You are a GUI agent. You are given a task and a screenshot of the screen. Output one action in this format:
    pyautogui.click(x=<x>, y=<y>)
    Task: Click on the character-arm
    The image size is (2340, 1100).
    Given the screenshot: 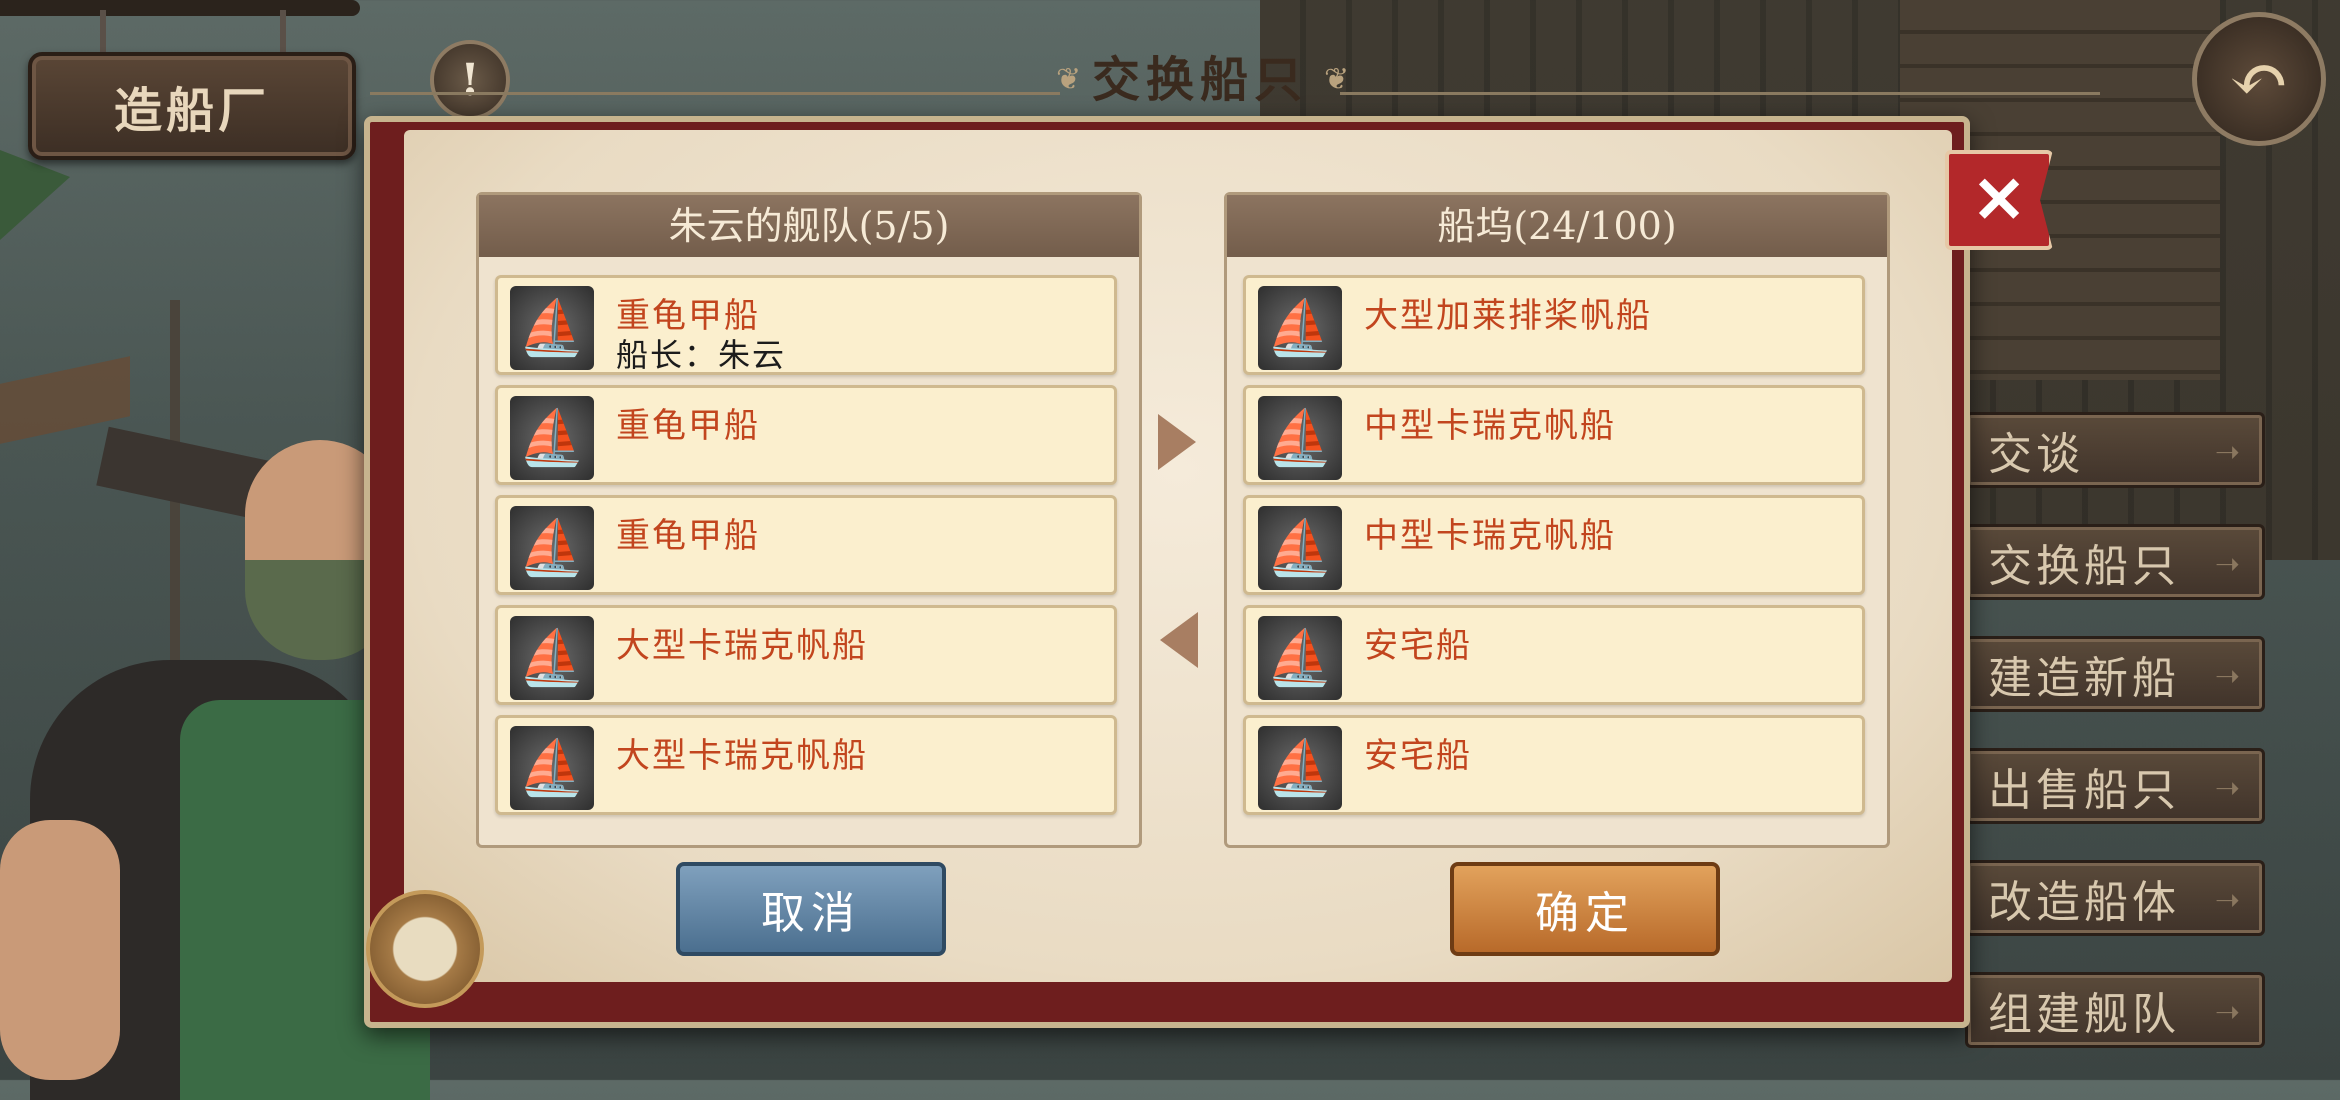 What is the action you would take?
    pyautogui.click(x=60, y=950)
    